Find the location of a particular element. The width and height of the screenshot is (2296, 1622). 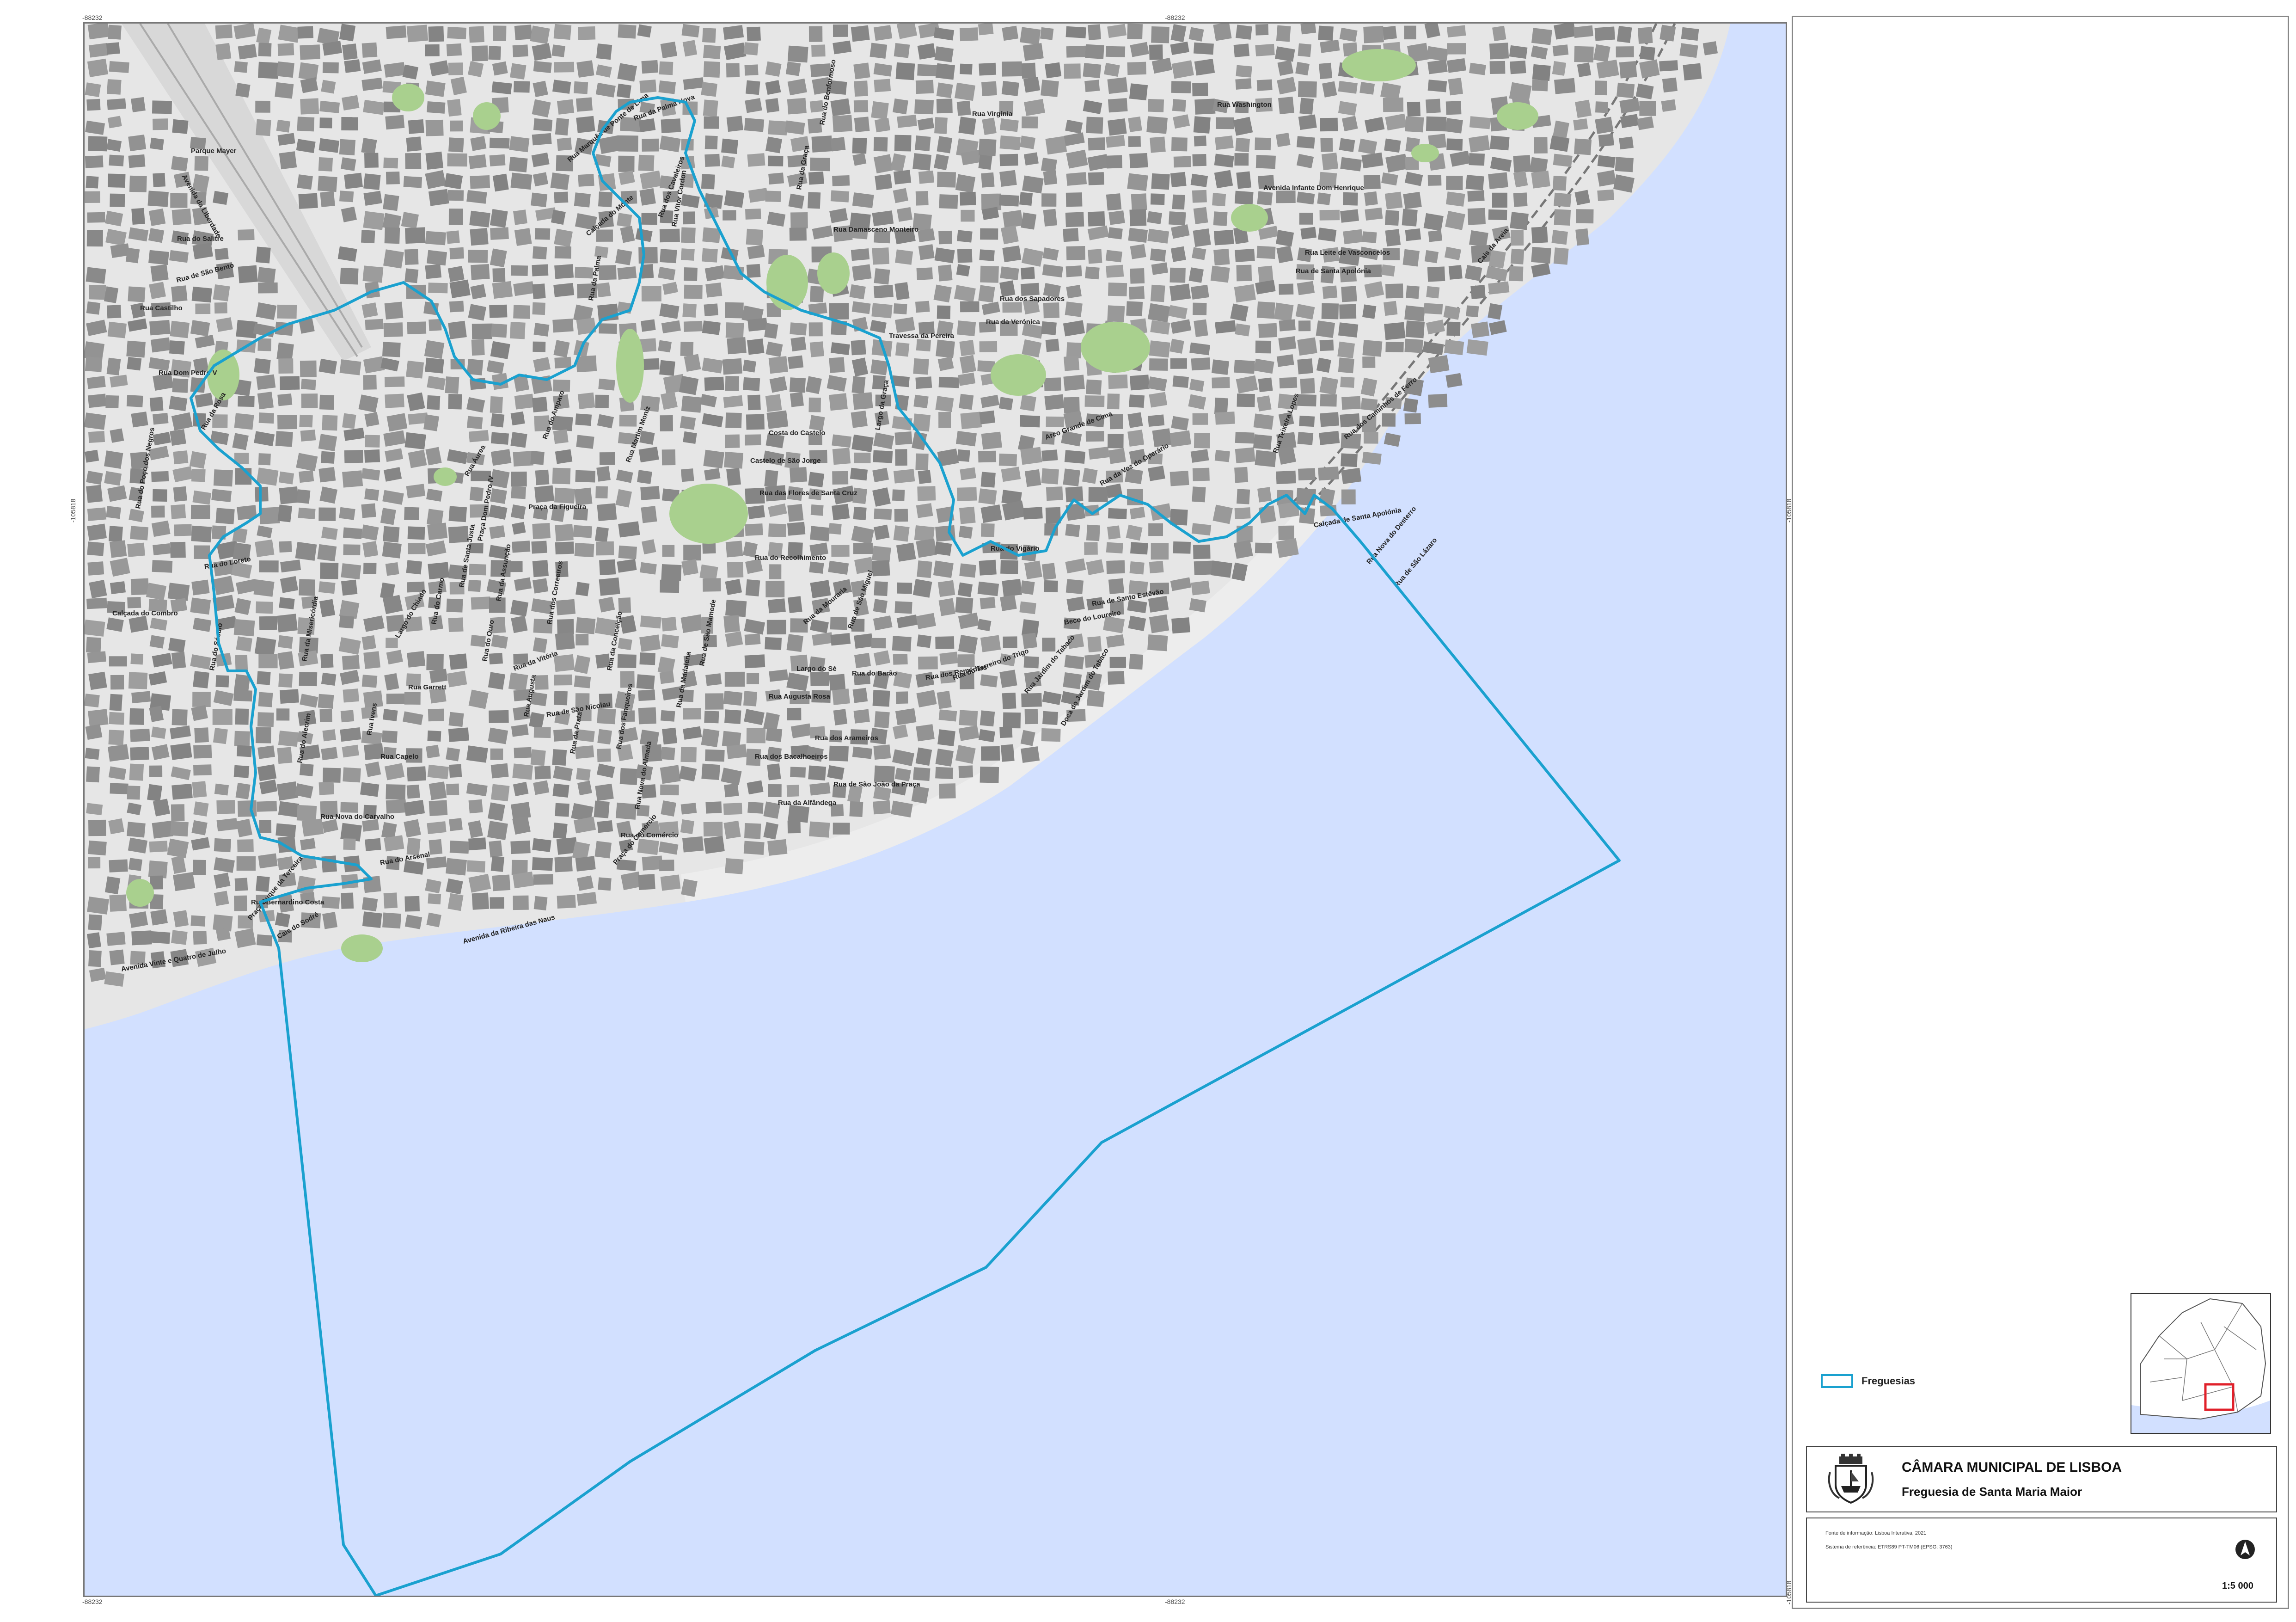

street-label: Calçada do Combro is located at coordinates (145, 613).